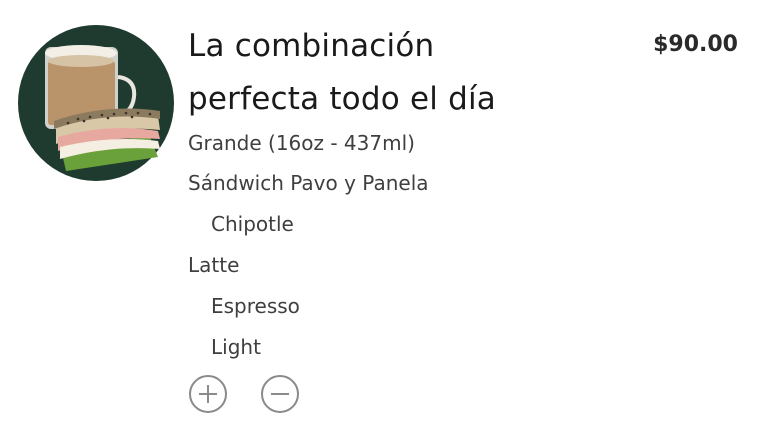  What do you see at coordinates (398, 73) in the screenshot?
I see `product-title: La combinación perfecta todo el día` at bounding box center [398, 73].